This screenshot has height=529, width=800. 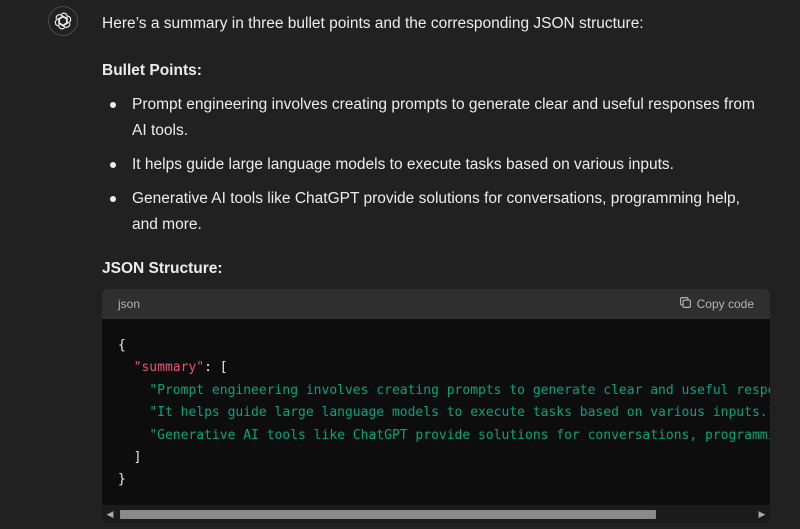 I want to click on code-header: json Copy code, so click(x=436, y=304).